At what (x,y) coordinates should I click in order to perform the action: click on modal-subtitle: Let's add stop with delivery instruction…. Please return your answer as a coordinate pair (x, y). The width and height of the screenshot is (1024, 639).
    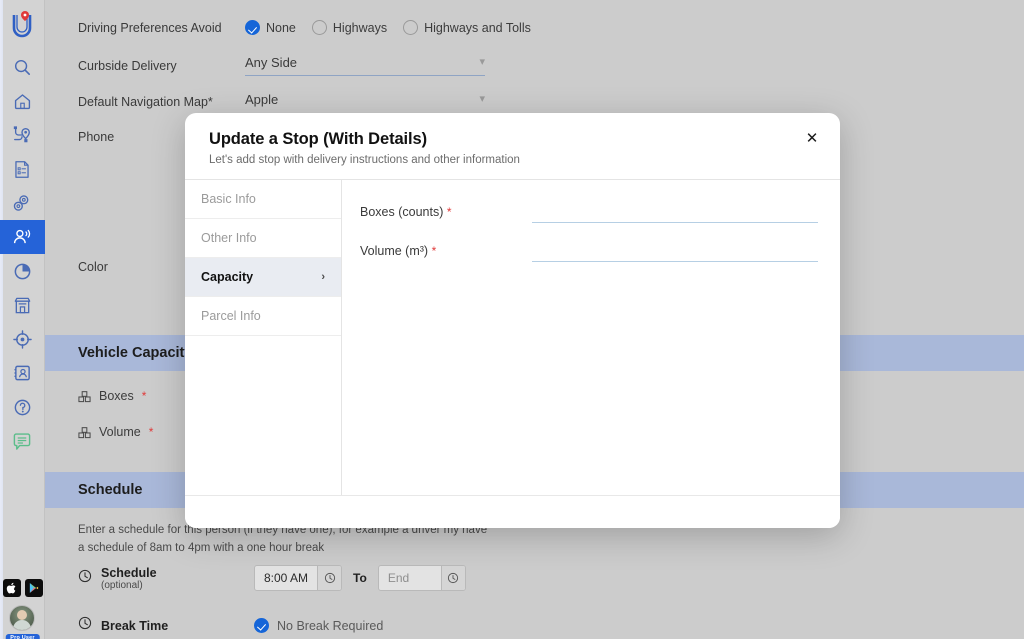
    Looking at the image, I should click on (364, 160).